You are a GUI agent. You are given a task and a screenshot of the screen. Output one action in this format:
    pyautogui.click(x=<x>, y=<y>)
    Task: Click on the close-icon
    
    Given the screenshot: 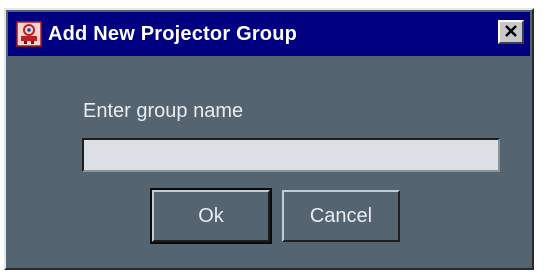 What is the action you would take?
    pyautogui.click(x=511, y=32)
    